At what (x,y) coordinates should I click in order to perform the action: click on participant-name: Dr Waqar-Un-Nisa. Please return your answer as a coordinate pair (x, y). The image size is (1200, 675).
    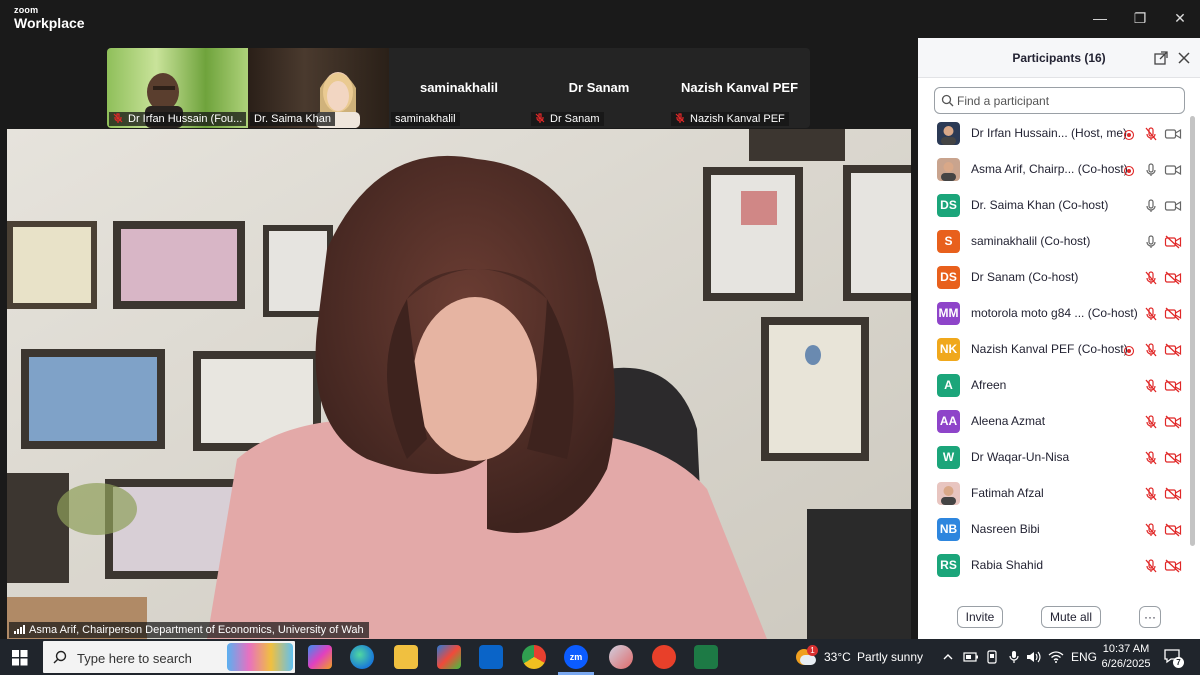
    Looking at the image, I should click on (1020, 457).